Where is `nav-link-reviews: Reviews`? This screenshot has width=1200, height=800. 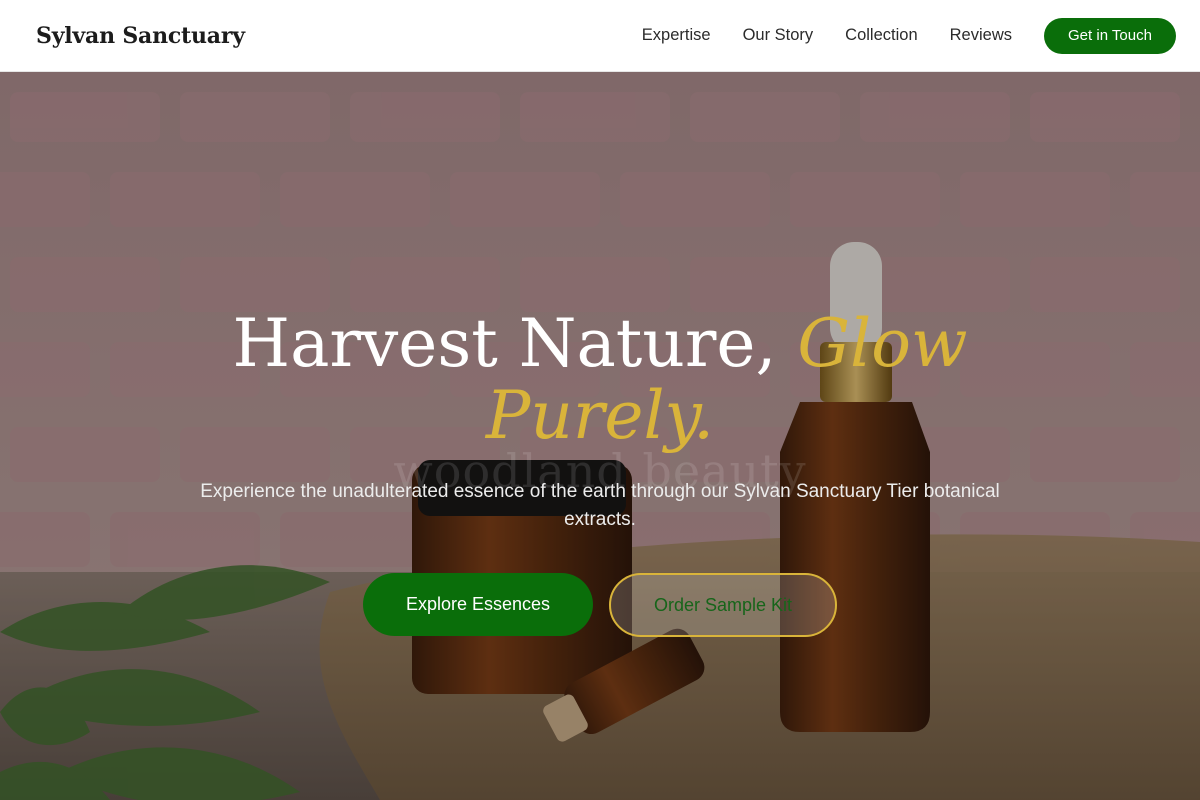
nav-link-reviews: Reviews is located at coordinates (981, 35).